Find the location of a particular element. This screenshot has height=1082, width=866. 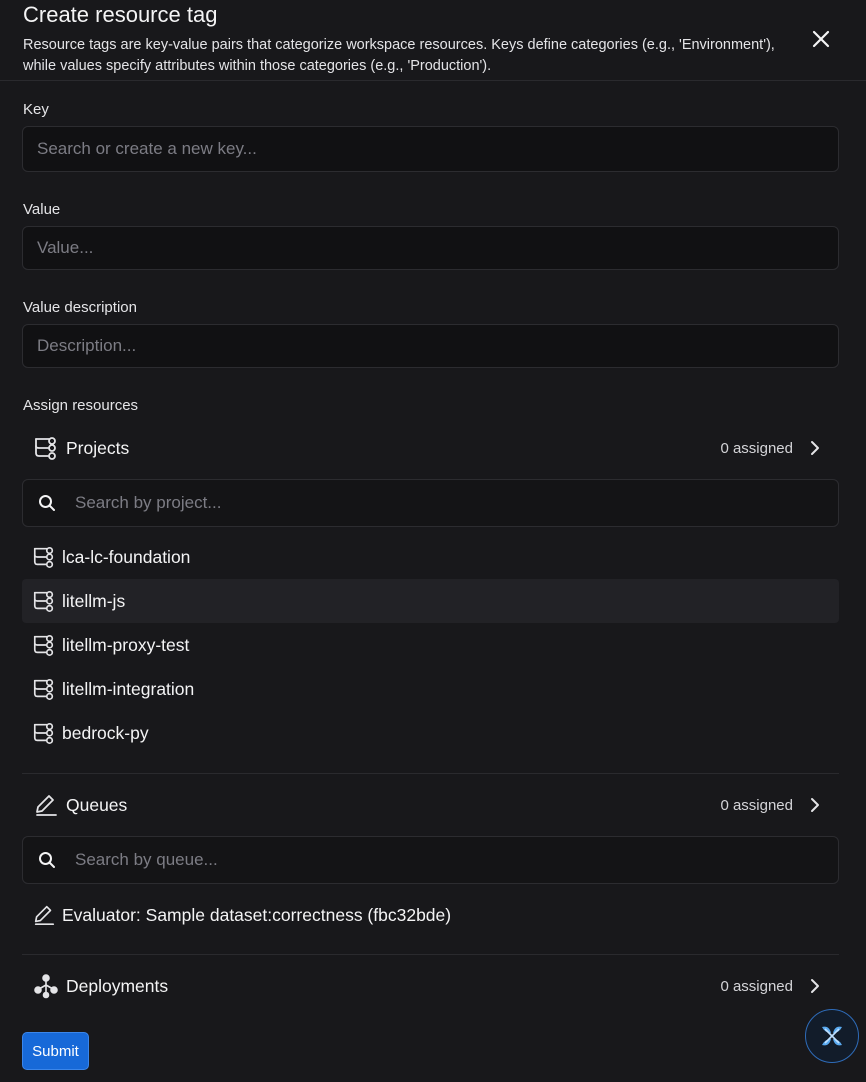

project-item-label: litellm-integration is located at coordinates (128, 688).